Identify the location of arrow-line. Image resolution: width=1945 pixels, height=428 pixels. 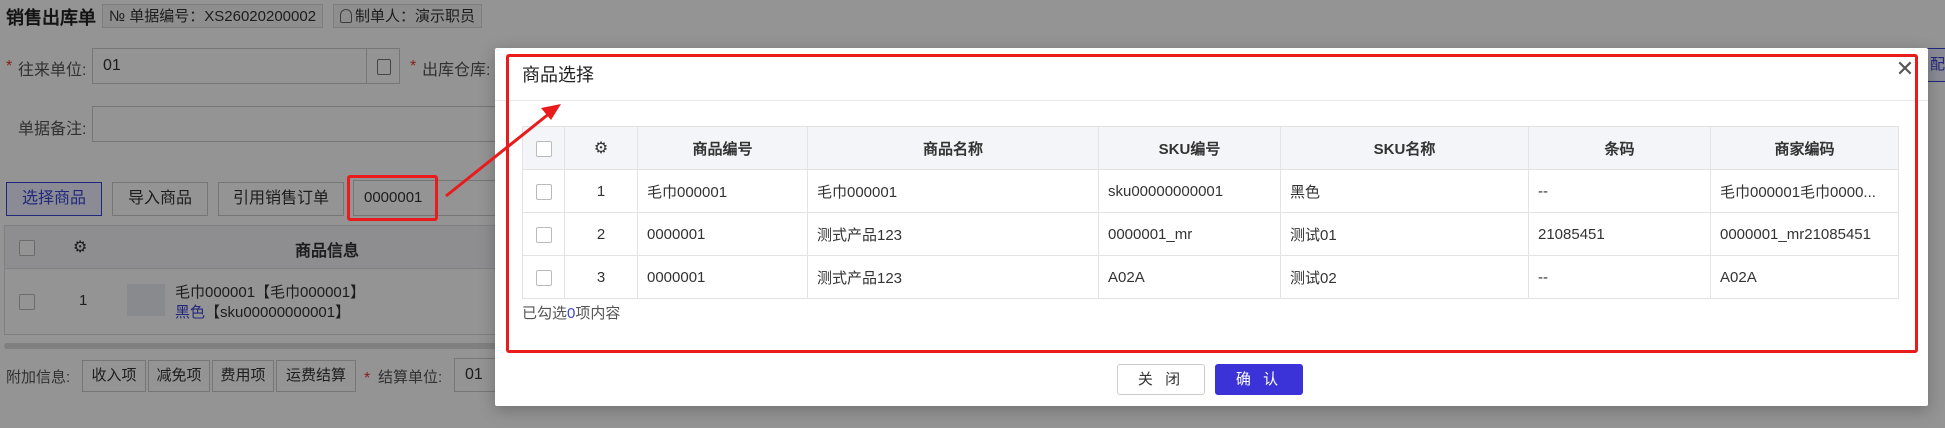
(498, 154).